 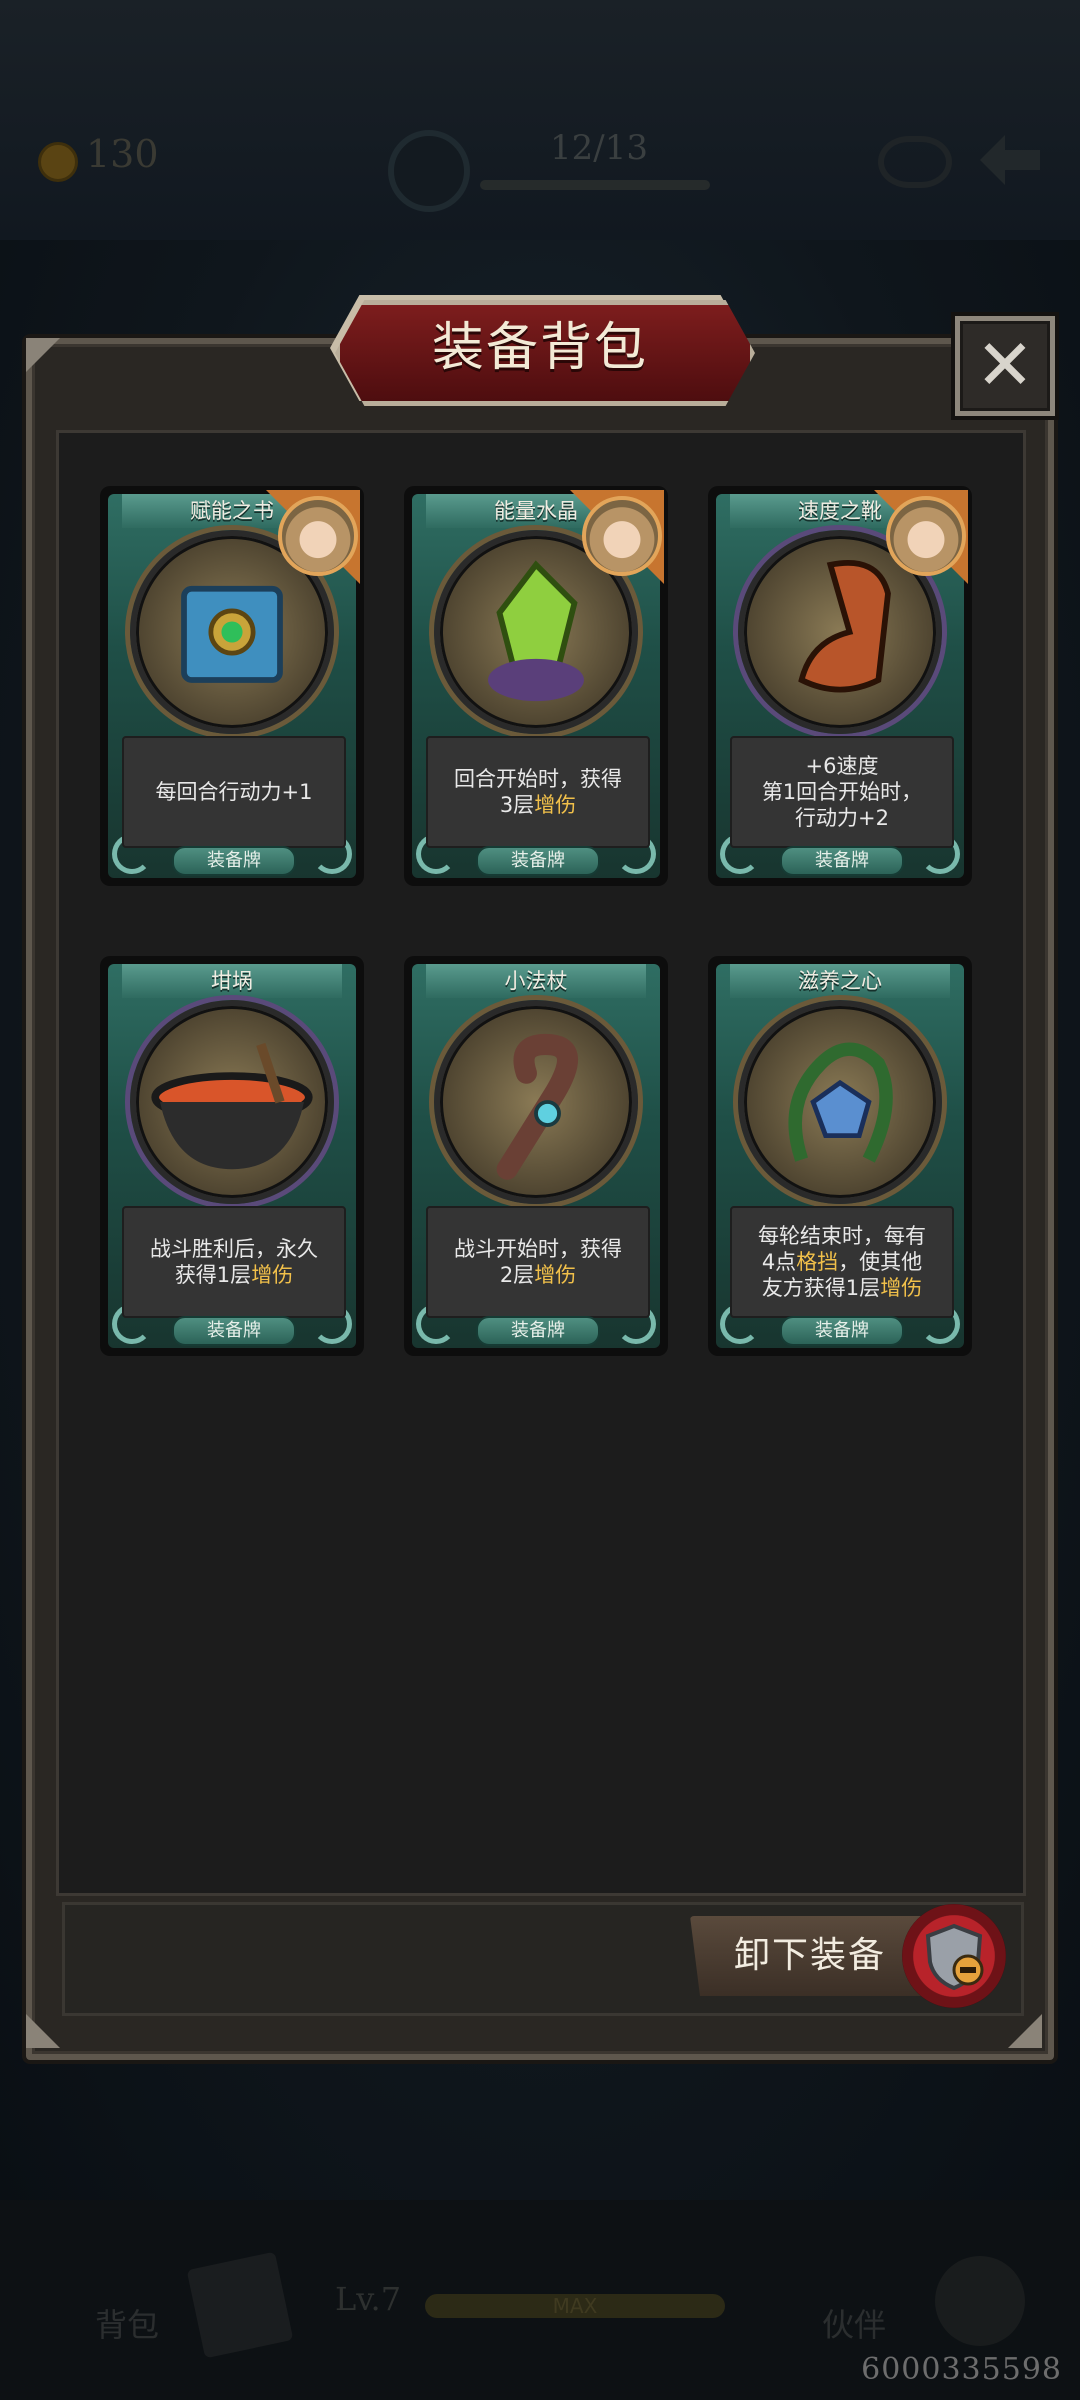 I want to click on description-text: 每轮结束时，每有, so click(x=842, y=1236).